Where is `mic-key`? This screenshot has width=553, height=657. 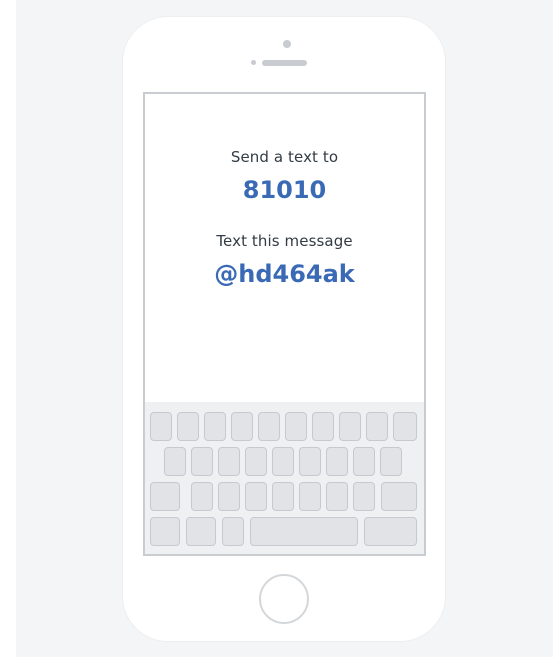
mic-key is located at coordinates (233, 531).